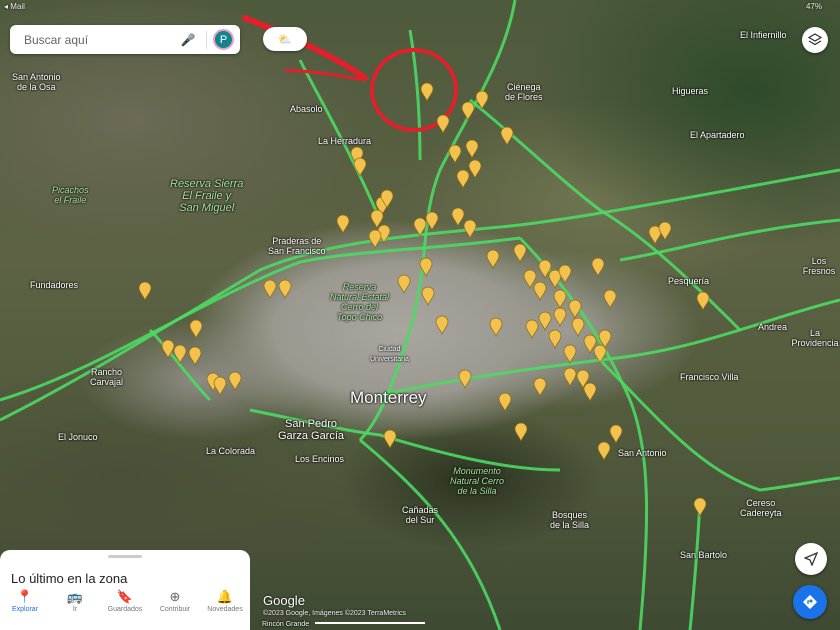  What do you see at coordinates (690, 91) in the screenshot?
I see `label-higueras: Higueras` at bounding box center [690, 91].